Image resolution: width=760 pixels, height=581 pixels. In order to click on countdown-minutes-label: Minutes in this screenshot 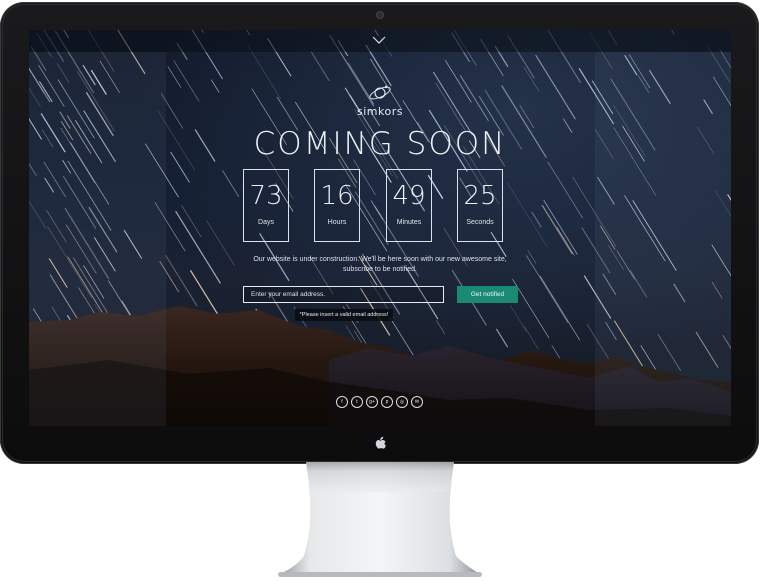, I will do `click(409, 222)`.